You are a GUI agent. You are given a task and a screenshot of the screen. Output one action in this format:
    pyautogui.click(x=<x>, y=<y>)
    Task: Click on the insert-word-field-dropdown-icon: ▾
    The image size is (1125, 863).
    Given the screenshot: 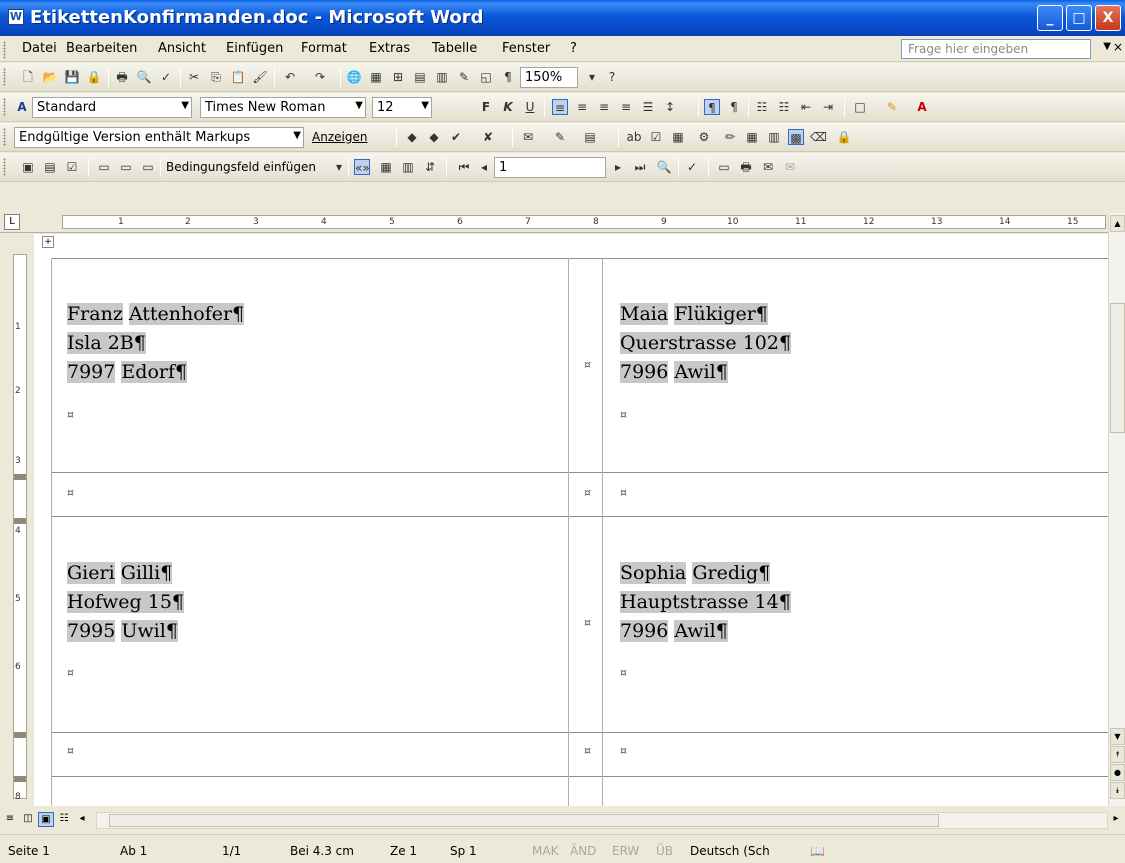 What is the action you would take?
    pyautogui.click(x=339, y=167)
    